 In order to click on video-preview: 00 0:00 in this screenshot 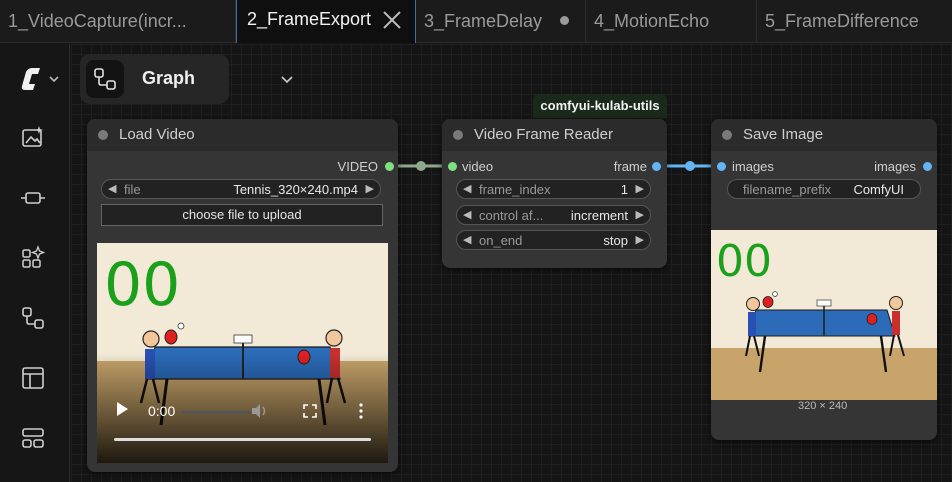, I will do `click(242, 353)`.